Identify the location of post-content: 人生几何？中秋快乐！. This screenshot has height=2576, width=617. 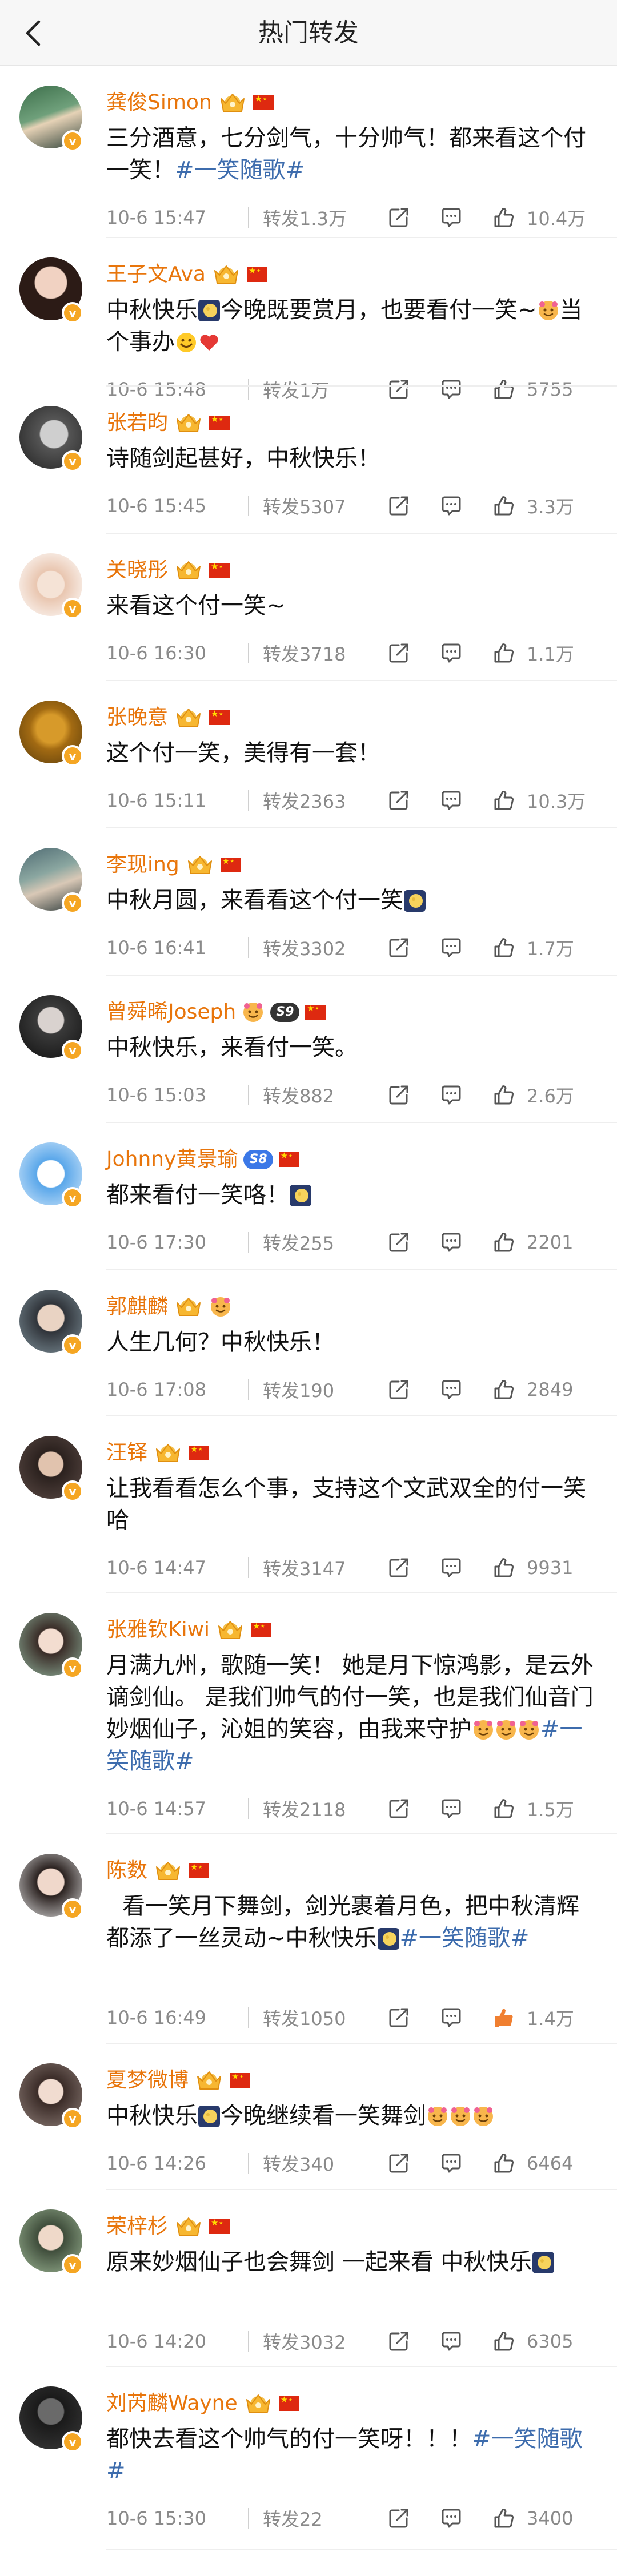
(350, 1342).